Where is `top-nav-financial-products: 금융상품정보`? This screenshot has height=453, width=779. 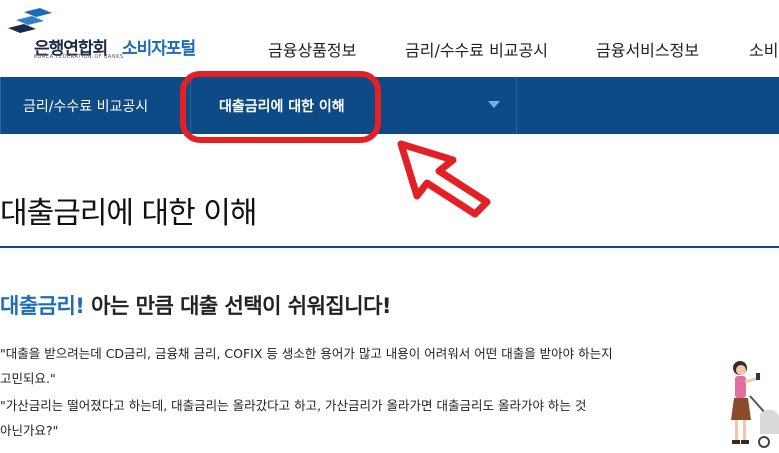
top-nav-financial-products: 금융상품정보 is located at coordinates (312, 49).